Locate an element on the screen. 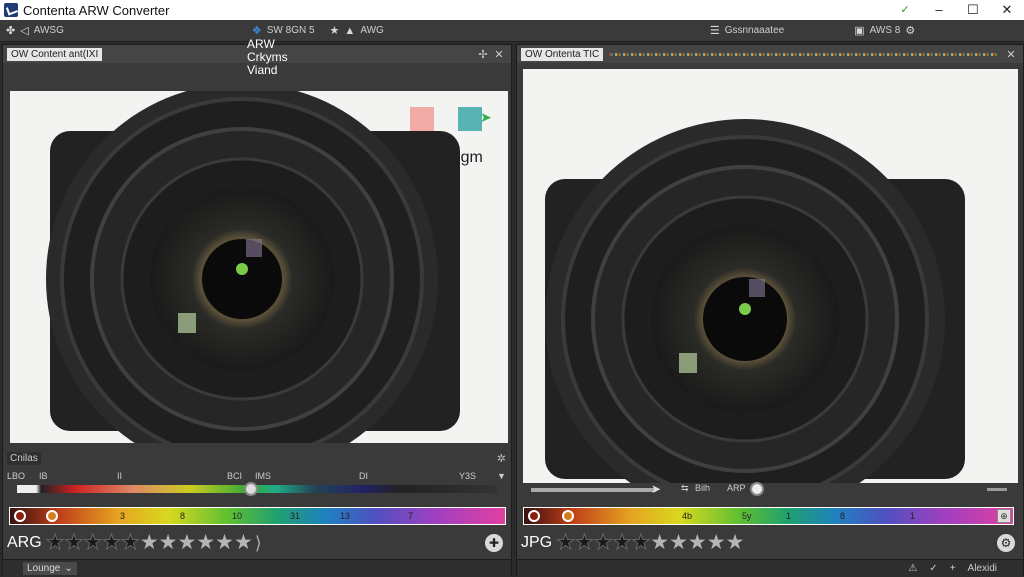  scale-d: BCI is located at coordinates (235, 476).